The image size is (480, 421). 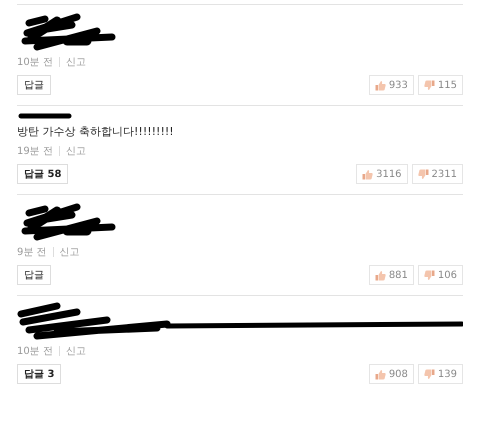 I want to click on dislike-button: 106, so click(x=440, y=275).